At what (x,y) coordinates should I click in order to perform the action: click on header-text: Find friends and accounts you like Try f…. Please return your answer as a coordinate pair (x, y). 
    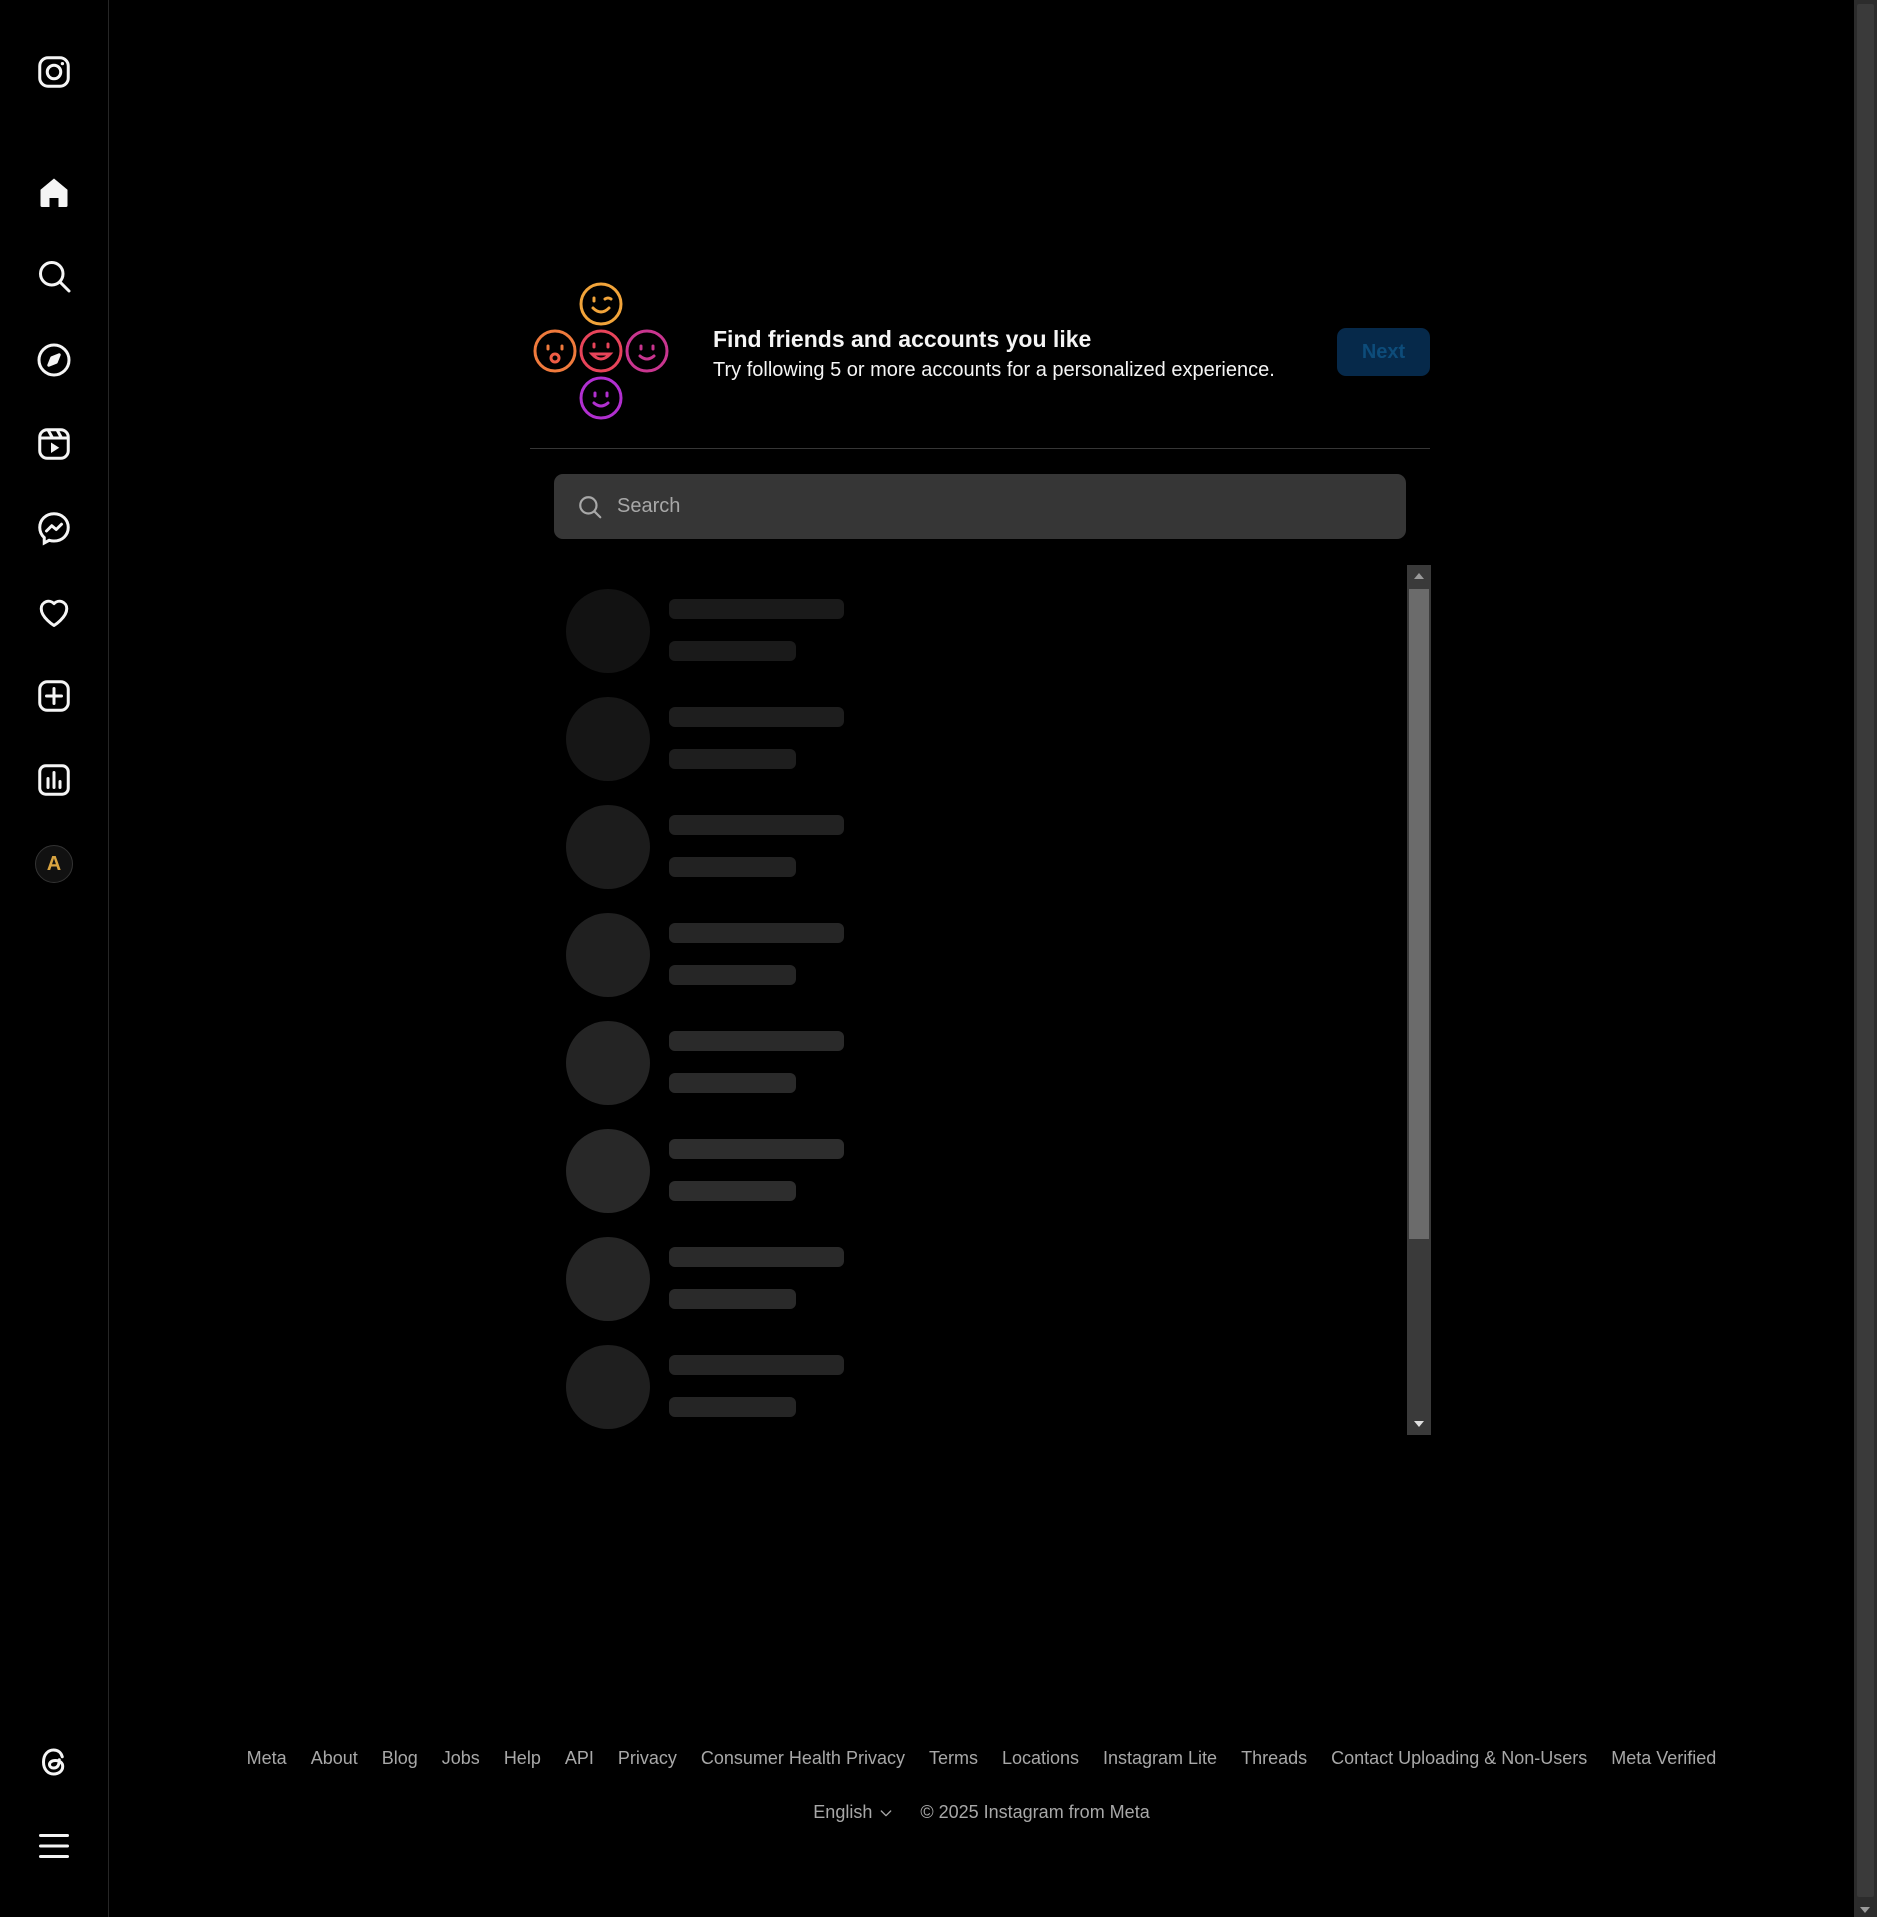
    Looking at the image, I should click on (994, 354).